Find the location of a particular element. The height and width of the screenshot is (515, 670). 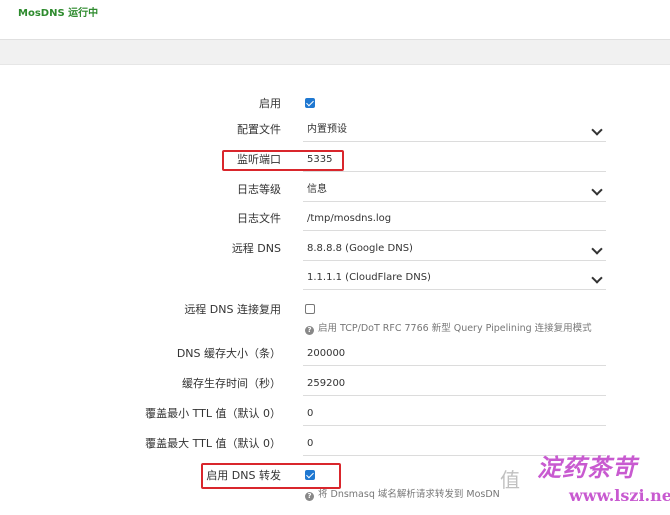

dns-forward-help: ? 将 Dnsmasq 域名解析请求转发到 MosDN is located at coordinates (402, 495).